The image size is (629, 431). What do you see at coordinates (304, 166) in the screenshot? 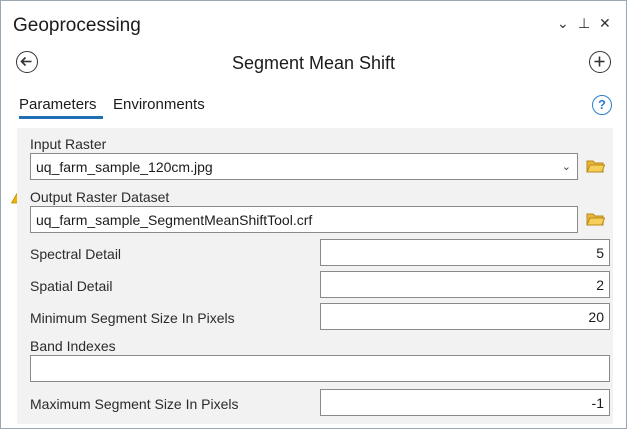
I see `input-raster-dropdown: uq_farm_sample_120cm.jpg ⌄` at bounding box center [304, 166].